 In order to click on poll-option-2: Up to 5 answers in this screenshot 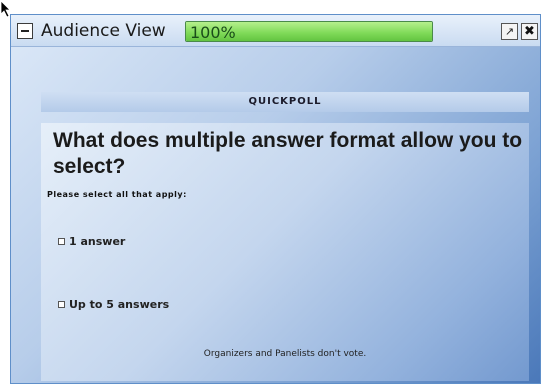, I will do `click(113, 304)`.